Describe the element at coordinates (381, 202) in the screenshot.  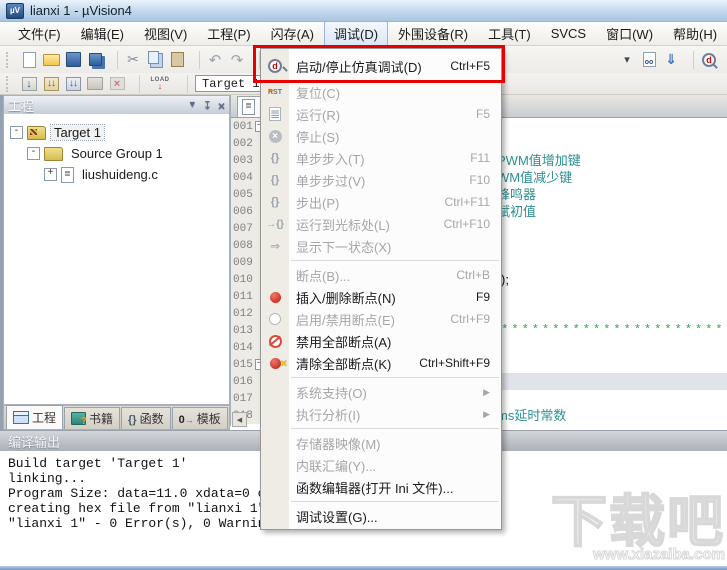
I see `debug-menu-item: 步出(P) Ctrl+F11` at that location.